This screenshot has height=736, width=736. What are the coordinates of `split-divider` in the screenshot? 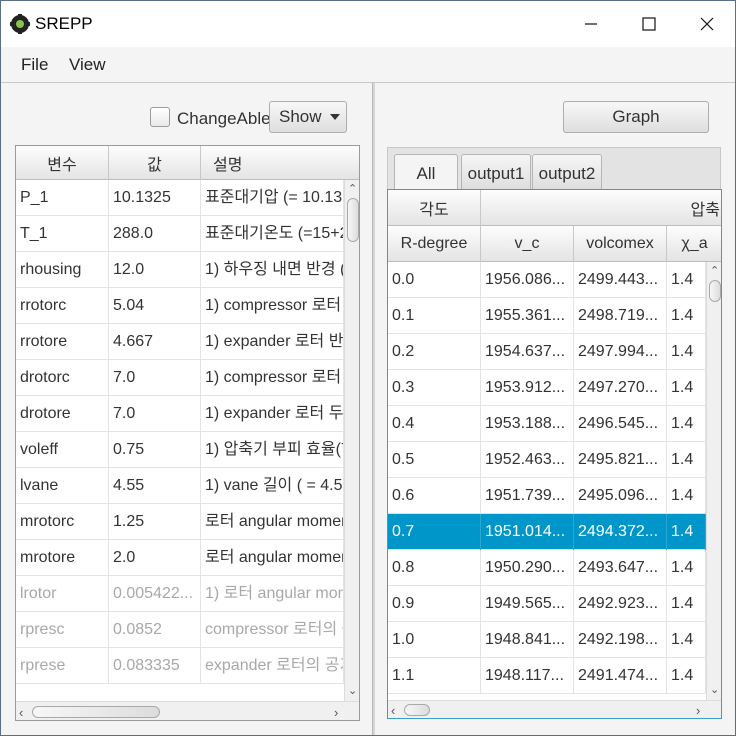 It's located at (373, 409).